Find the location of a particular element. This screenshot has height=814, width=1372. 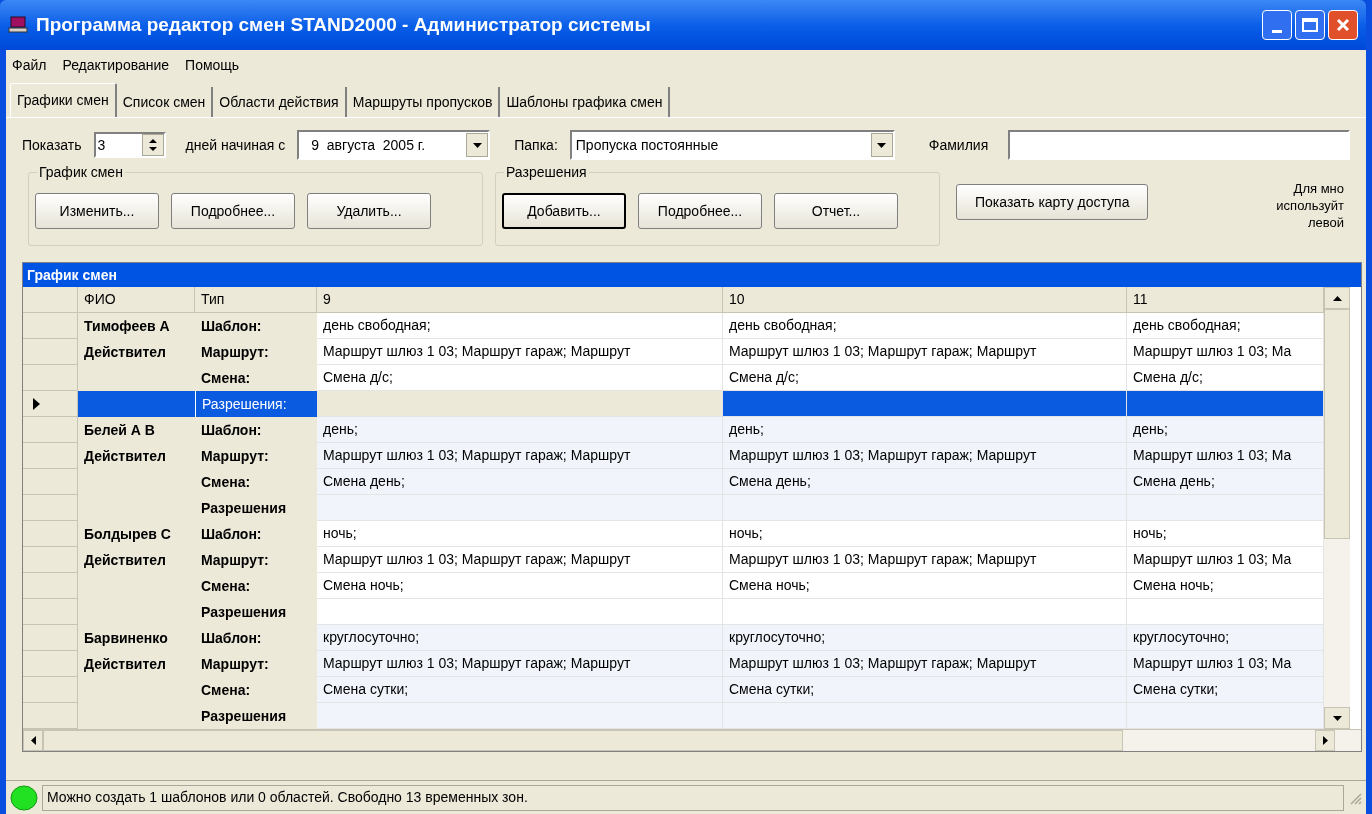

close-icon is located at coordinates (1343, 25).